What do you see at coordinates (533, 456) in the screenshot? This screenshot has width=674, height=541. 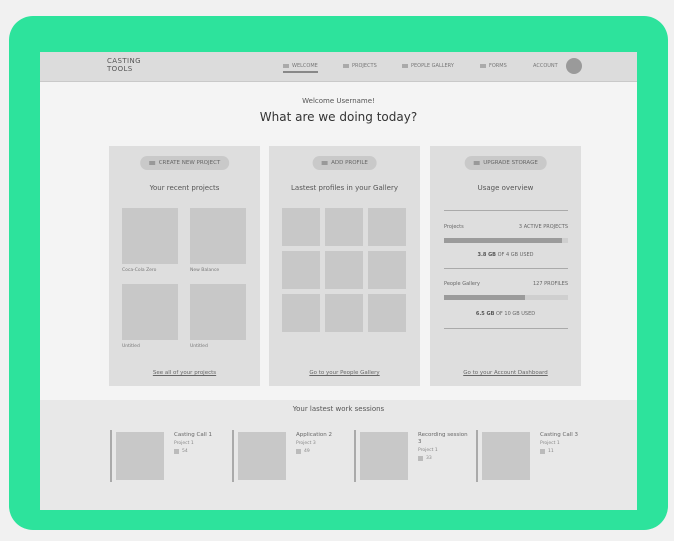 I see `session-card: Casting Call 3 Project 1 11` at bounding box center [533, 456].